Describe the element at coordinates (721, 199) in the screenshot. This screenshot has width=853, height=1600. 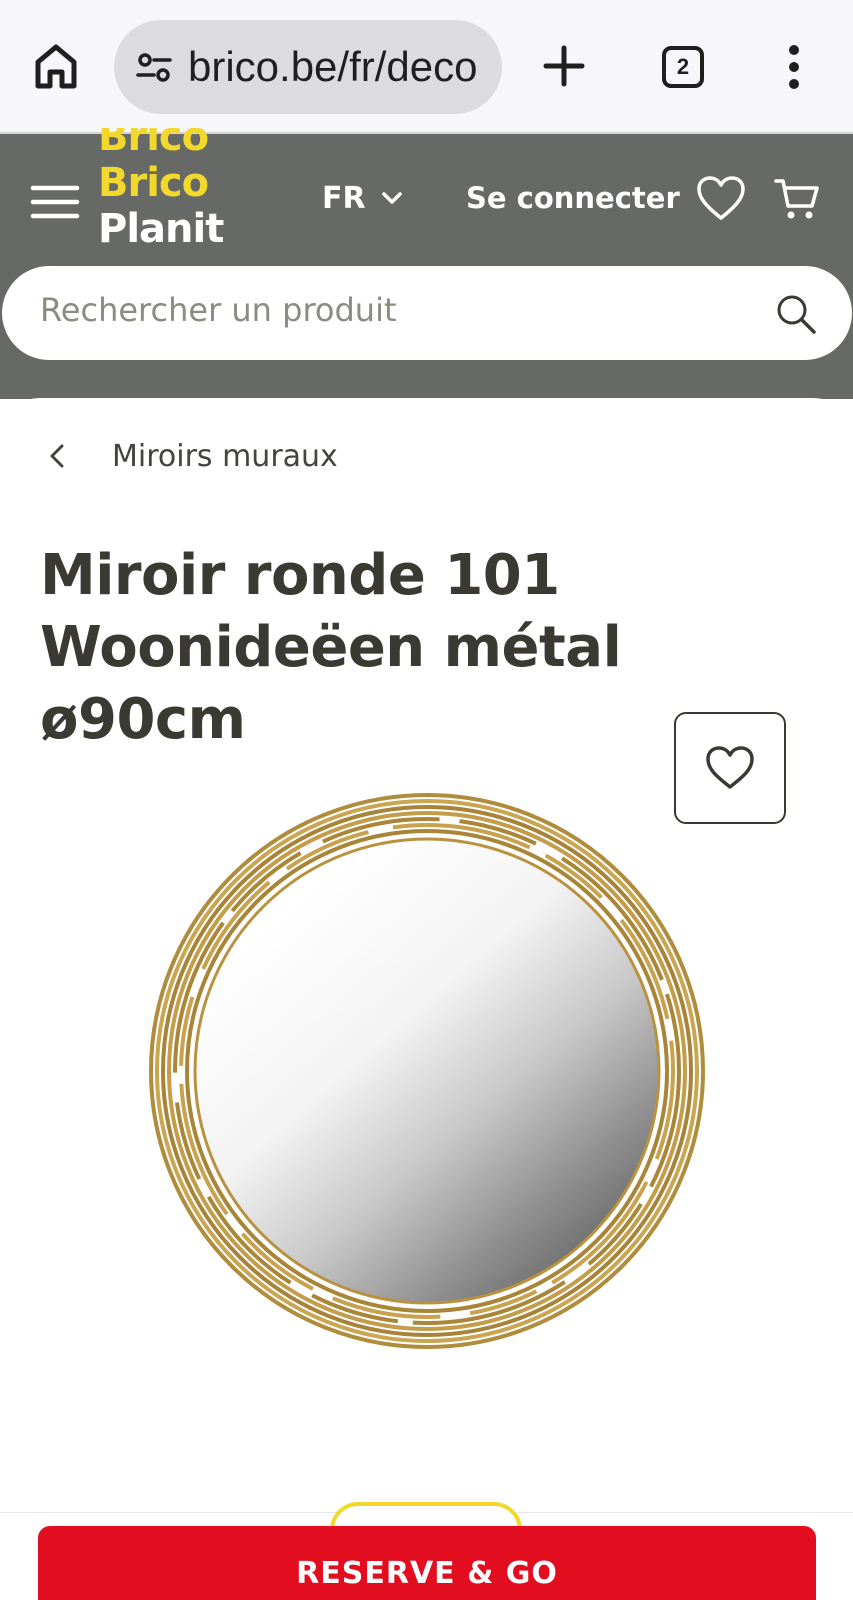
I see `heart-icon` at that location.